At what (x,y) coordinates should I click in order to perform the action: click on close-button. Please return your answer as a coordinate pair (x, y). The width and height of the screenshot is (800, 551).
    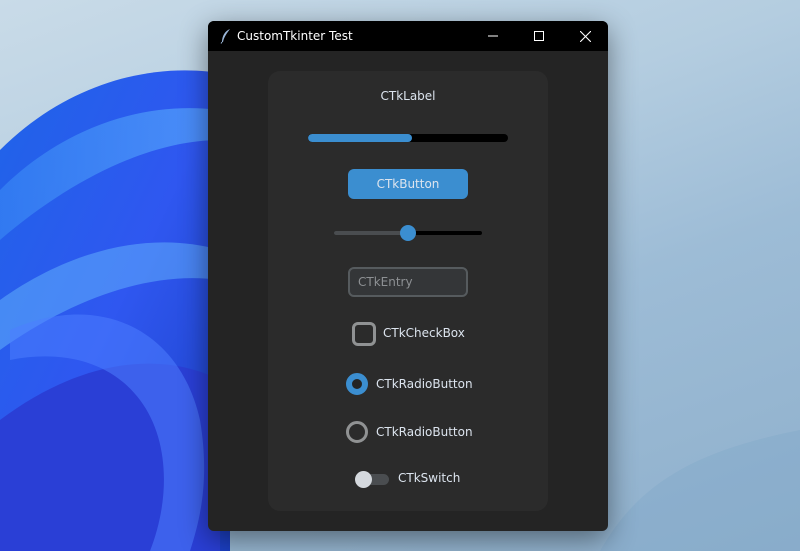
    Looking at the image, I should click on (585, 36).